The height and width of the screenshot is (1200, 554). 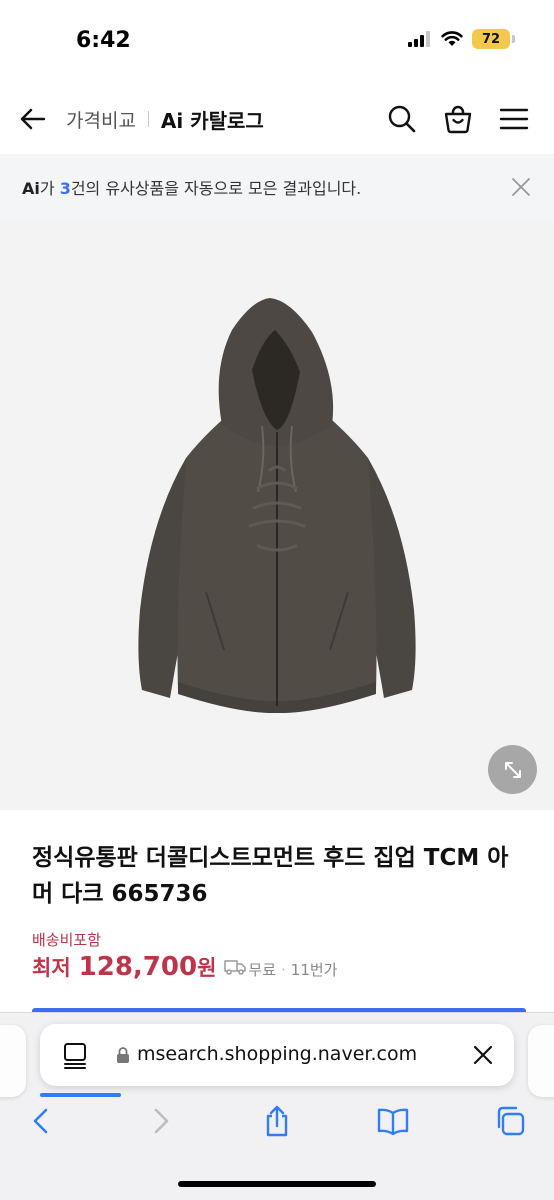 I want to click on reader-mode-icon, so click(x=75, y=1056).